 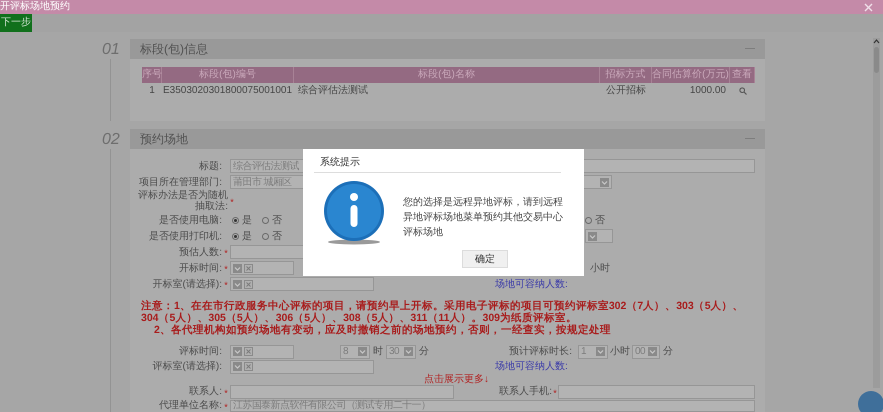 What do you see at coordinates (483, 218) in the screenshot?
I see `dialog-message: 您的选择是远程异地评标，请到远程异地评标场地菜单预约其他交易中心评标场地` at bounding box center [483, 218].